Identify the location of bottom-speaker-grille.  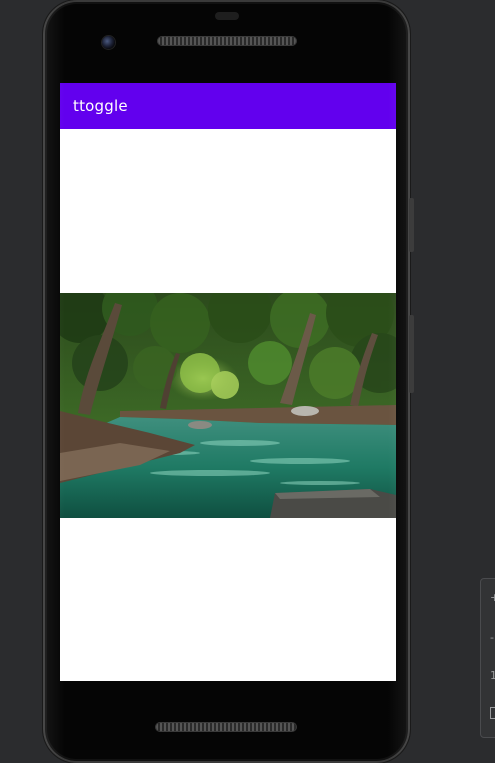
(226, 727).